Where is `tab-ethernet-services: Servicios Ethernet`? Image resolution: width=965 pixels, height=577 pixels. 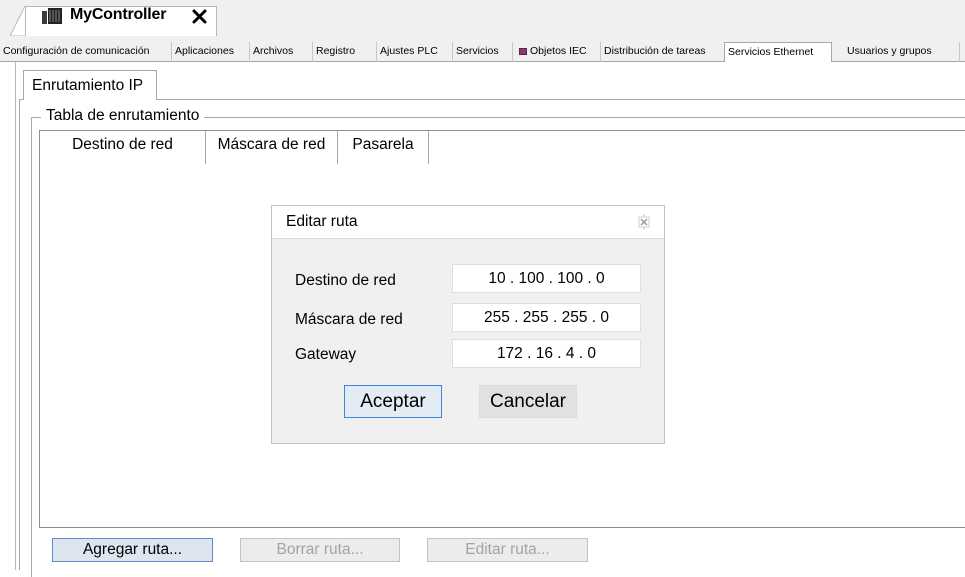
tab-ethernet-services: Servicios Ethernet is located at coordinates (778, 52).